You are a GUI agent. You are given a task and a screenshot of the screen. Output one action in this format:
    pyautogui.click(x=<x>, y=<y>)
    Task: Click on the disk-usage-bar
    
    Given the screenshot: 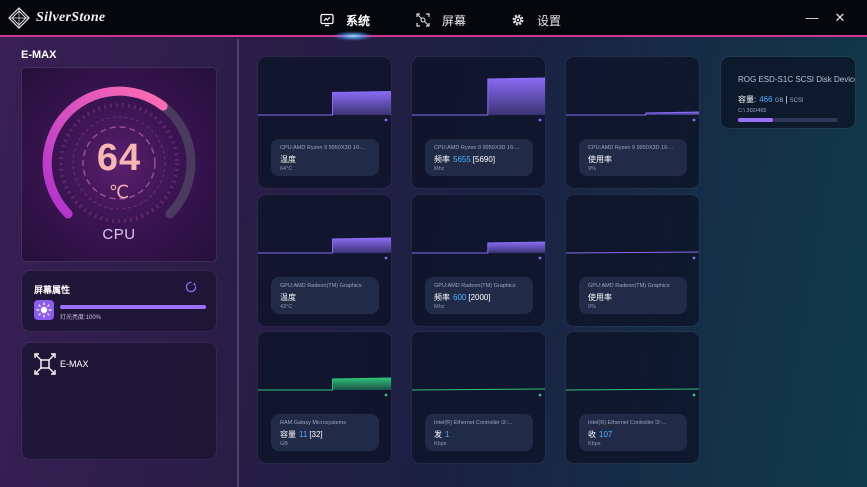 What is the action you would take?
    pyautogui.click(x=788, y=120)
    